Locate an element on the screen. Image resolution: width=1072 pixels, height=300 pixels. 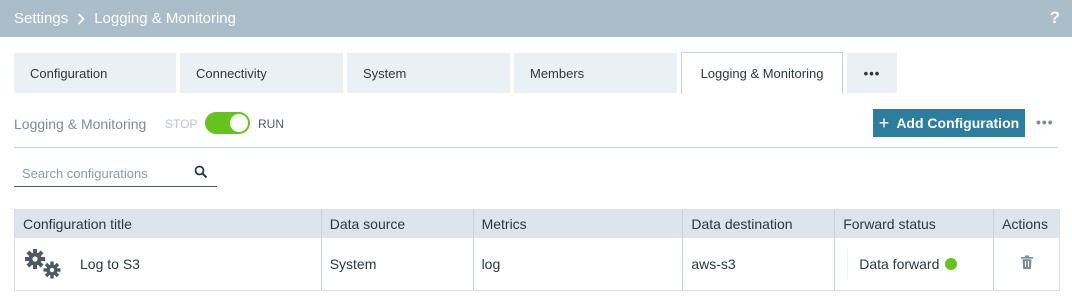
cell-forward-status: Data forward is located at coordinates (915, 264).